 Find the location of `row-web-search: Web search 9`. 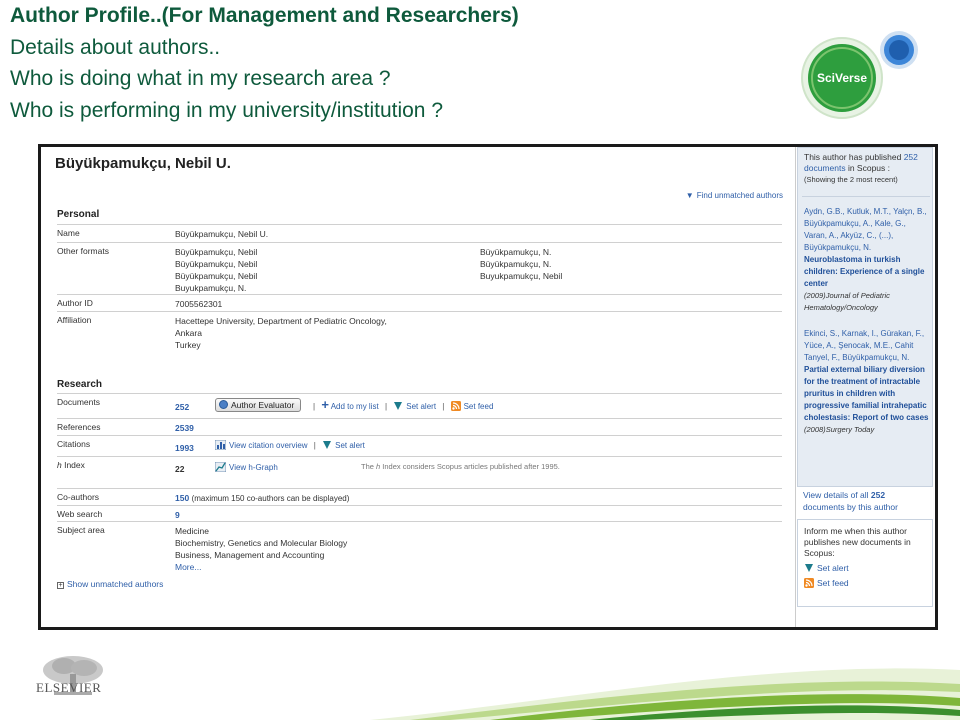

row-web-search: Web search 9 is located at coordinates (419, 513).